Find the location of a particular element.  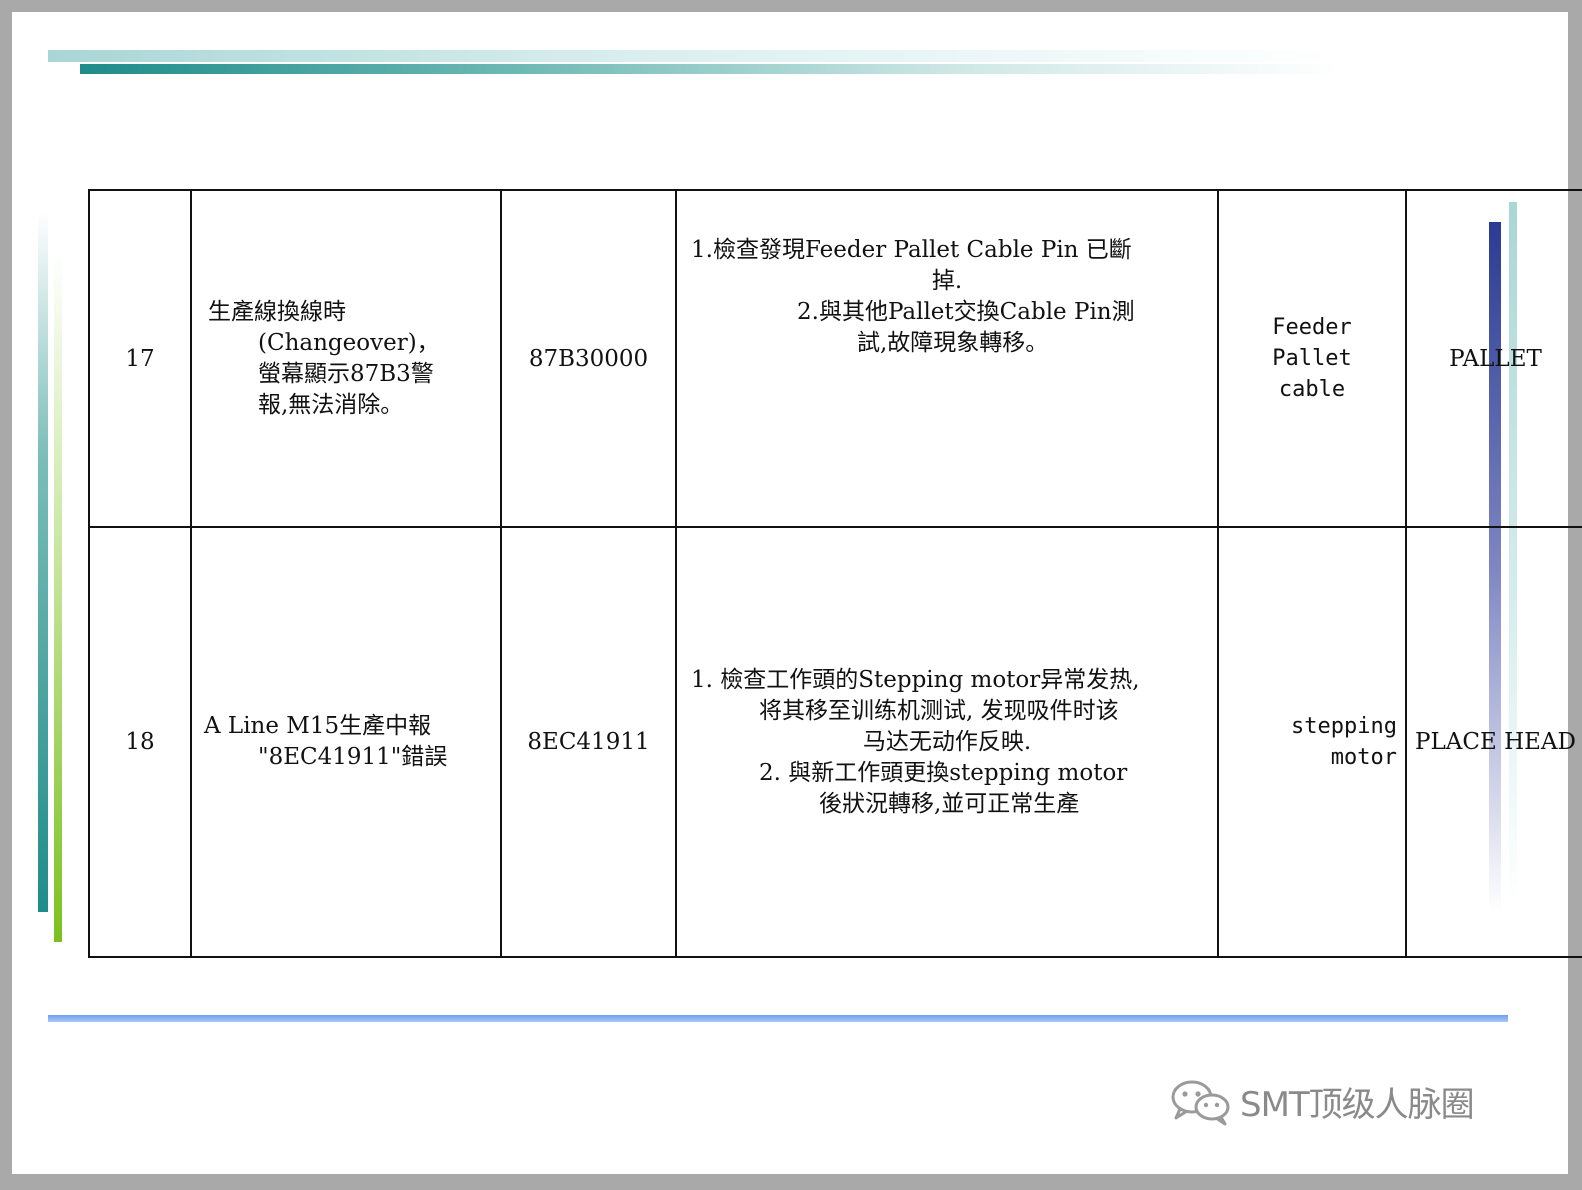

description-line: 報,無法消除。 is located at coordinates (331, 404).